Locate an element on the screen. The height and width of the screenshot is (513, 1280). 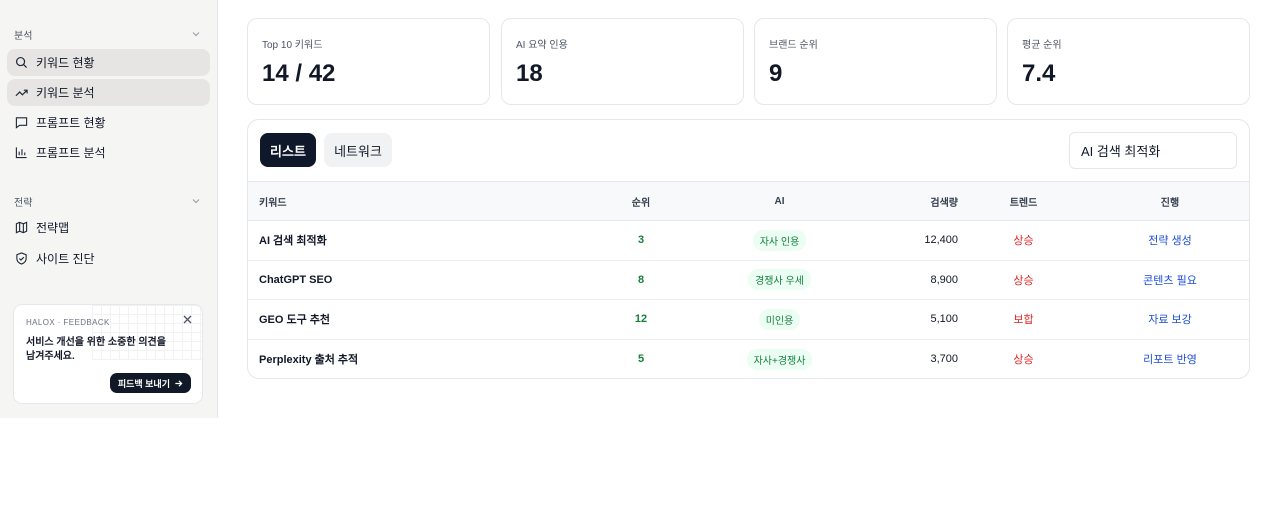
progress-link: 콘텐츠 필요 is located at coordinates (1169, 280).